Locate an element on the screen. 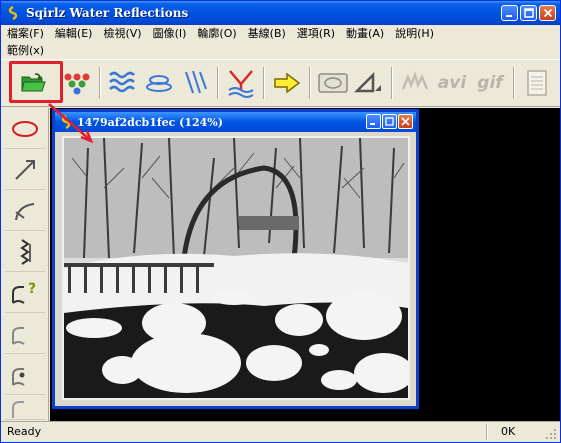  status-message: Ready is located at coordinates (24, 431).